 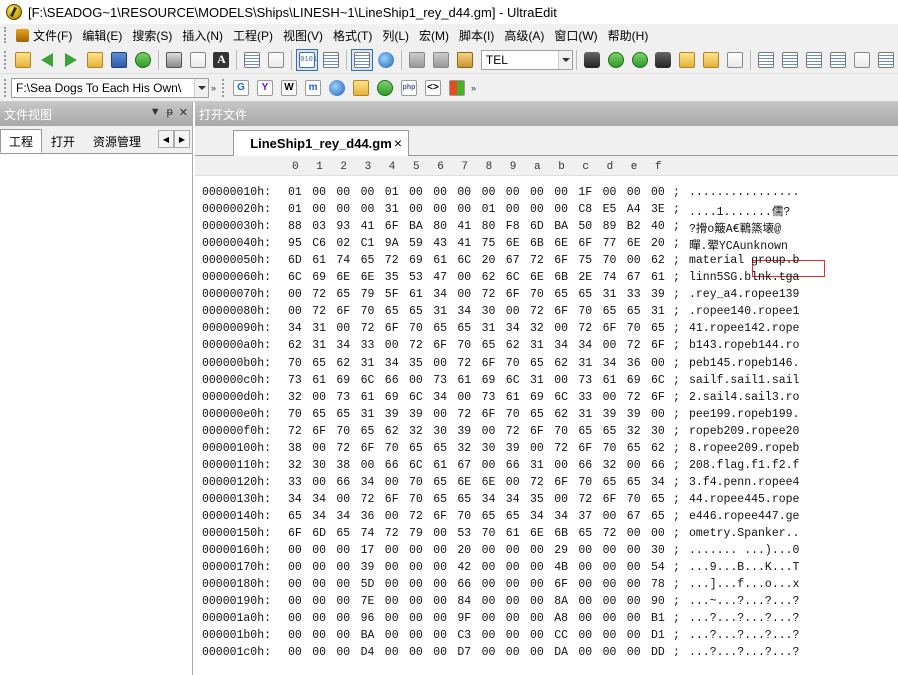 What do you see at coordinates (368, 618) in the screenshot?
I see `hex-byte: 96` at bounding box center [368, 618].